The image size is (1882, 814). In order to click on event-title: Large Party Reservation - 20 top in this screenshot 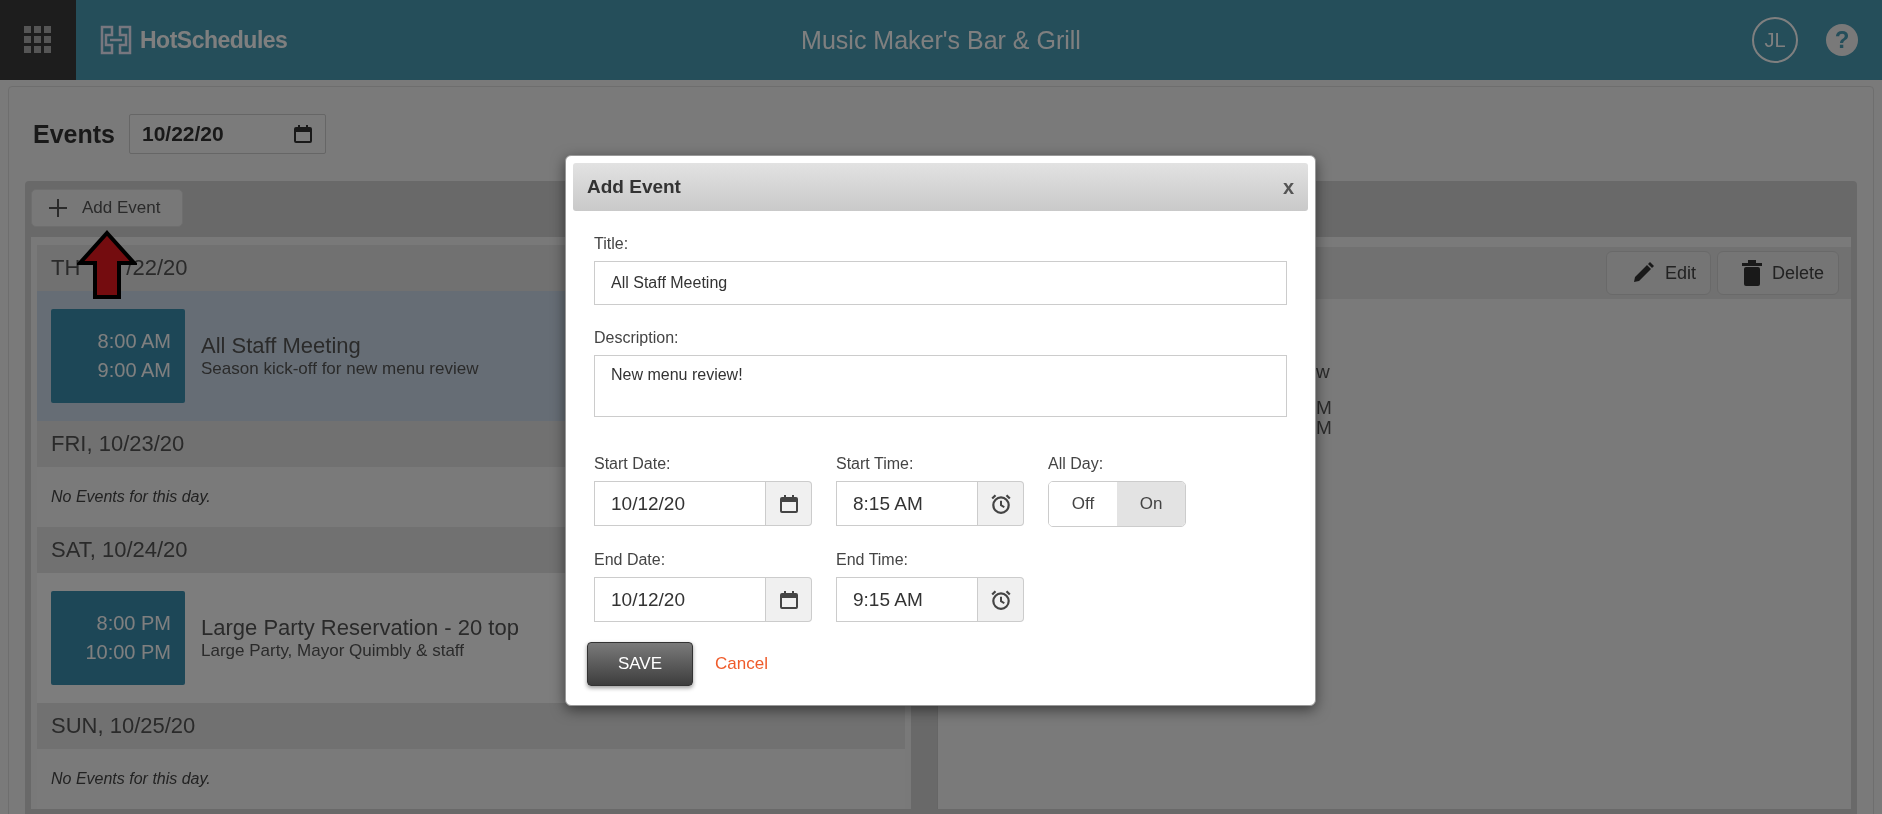, I will do `click(360, 628)`.